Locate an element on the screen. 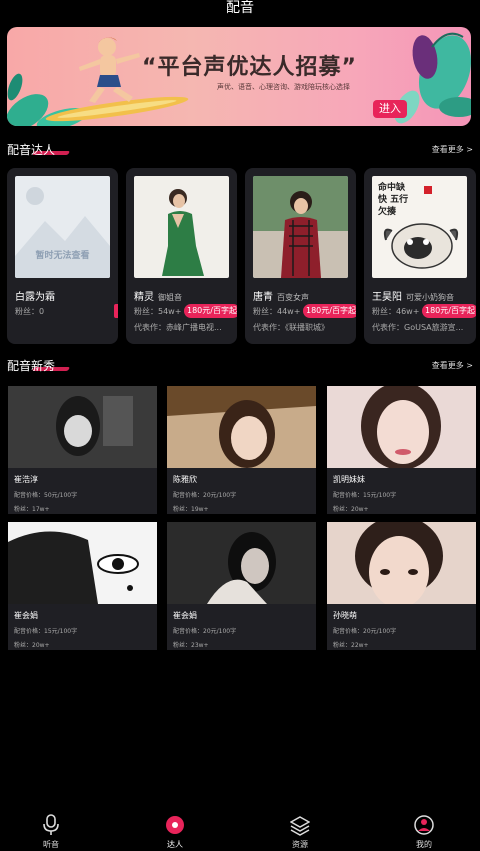 Image resolution: width=480 pixels, height=851 pixels. newcomer-name: 孙晓萌 is located at coordinates (345, 615).